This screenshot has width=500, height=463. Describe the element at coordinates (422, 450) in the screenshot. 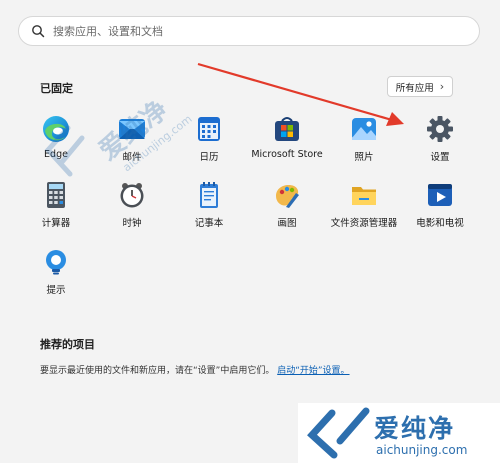

I see `watermark-logo-url: aichunjing.com` at that location.